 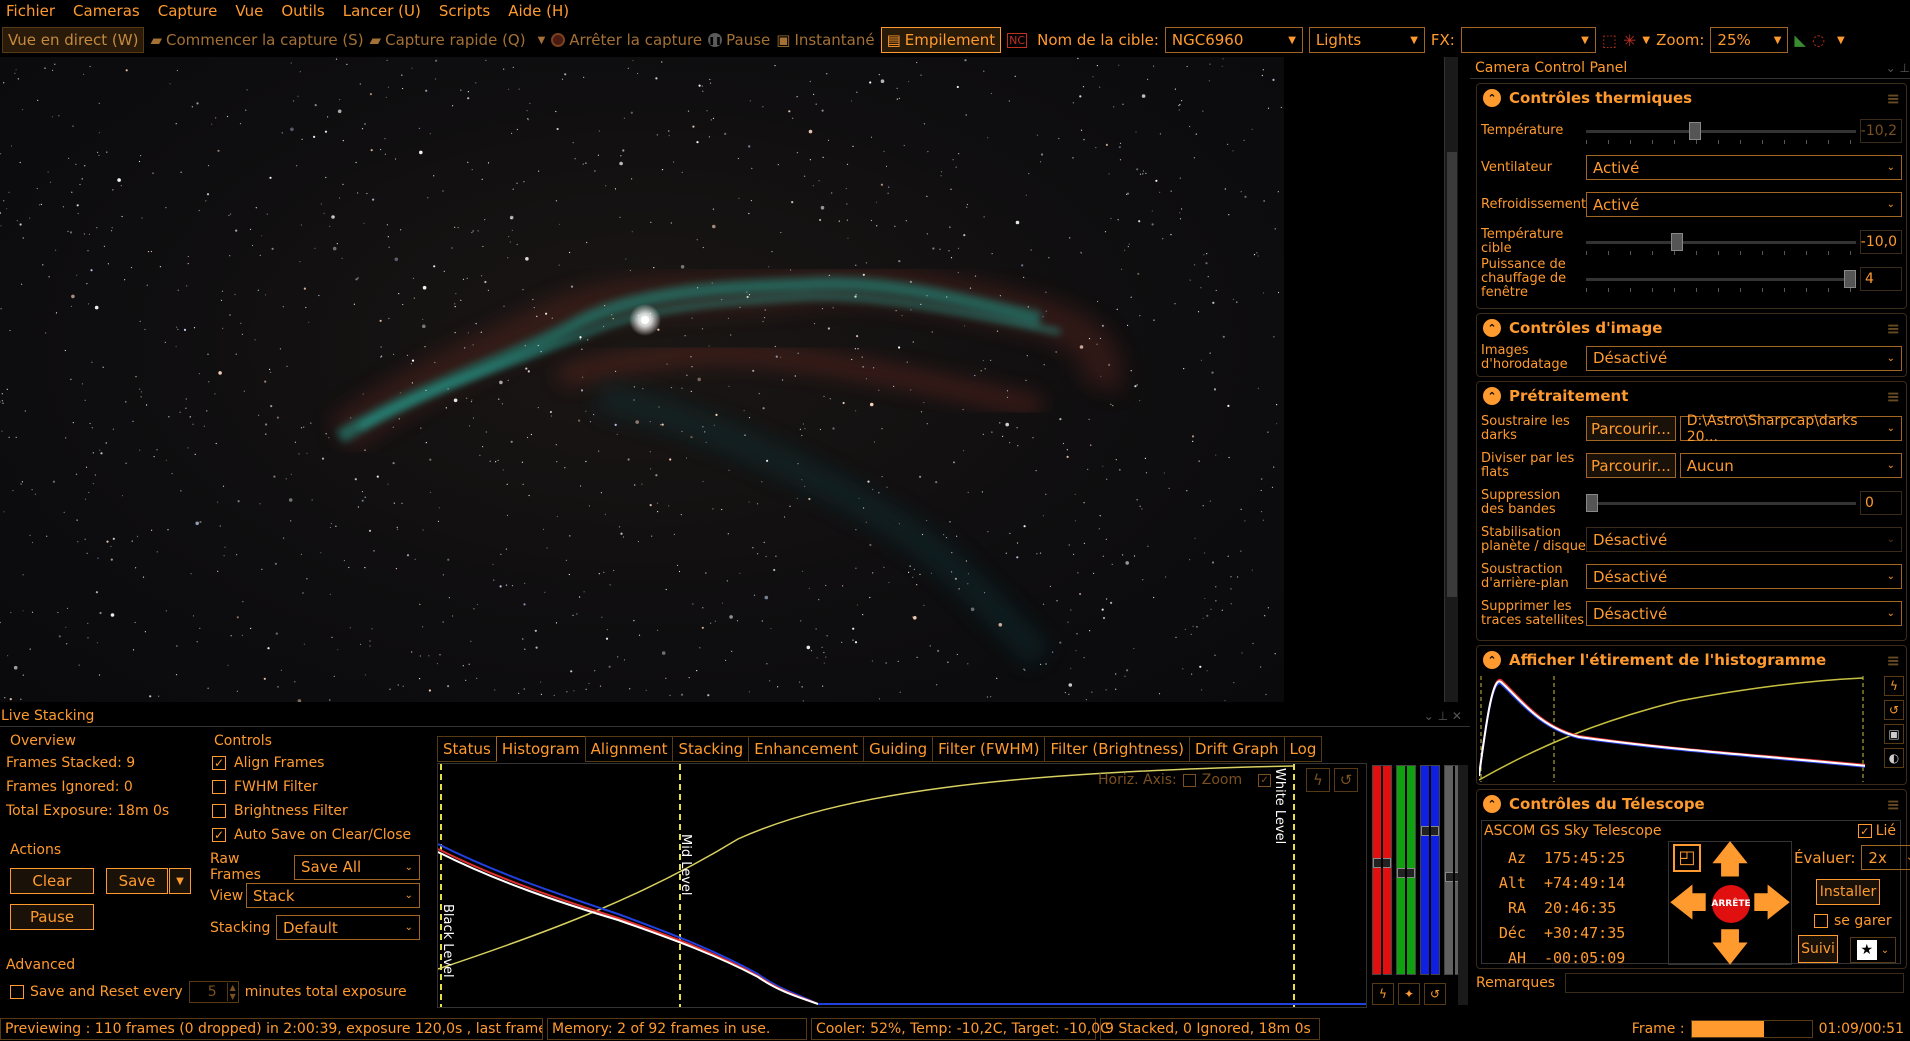 I want to click on stacking-button: ▤ Empilement, so click(x=941, y=40).